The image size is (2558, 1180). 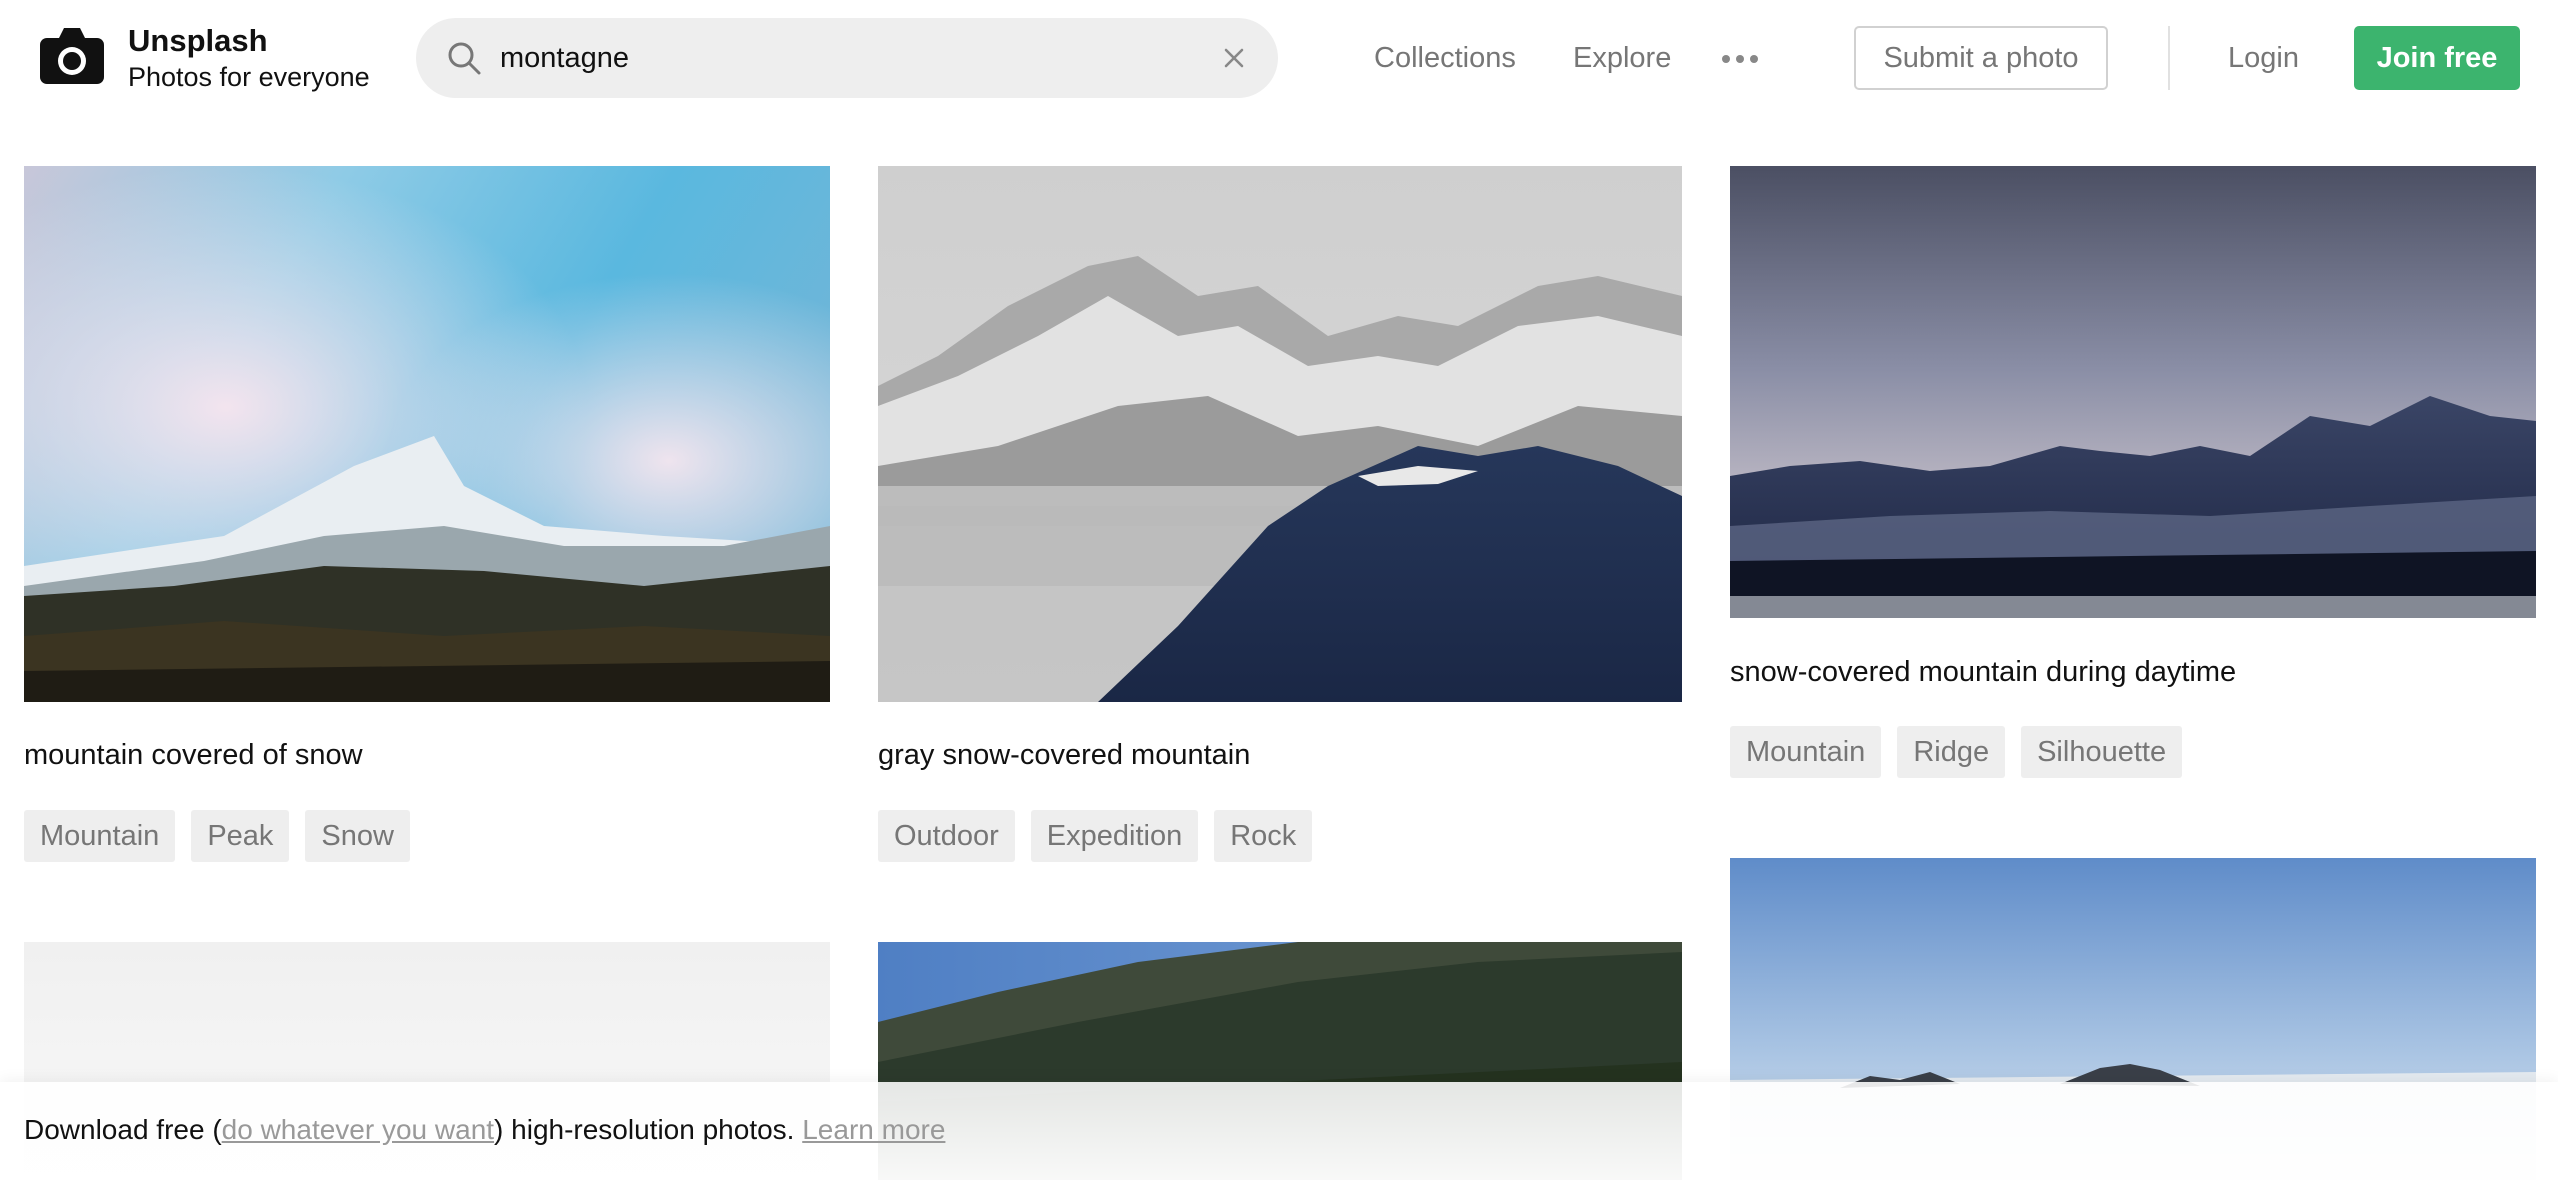 What do you see at coordinates (2169, 58) in the screenshot?
I see `nav-divider` at bounding box center [2169, 58].